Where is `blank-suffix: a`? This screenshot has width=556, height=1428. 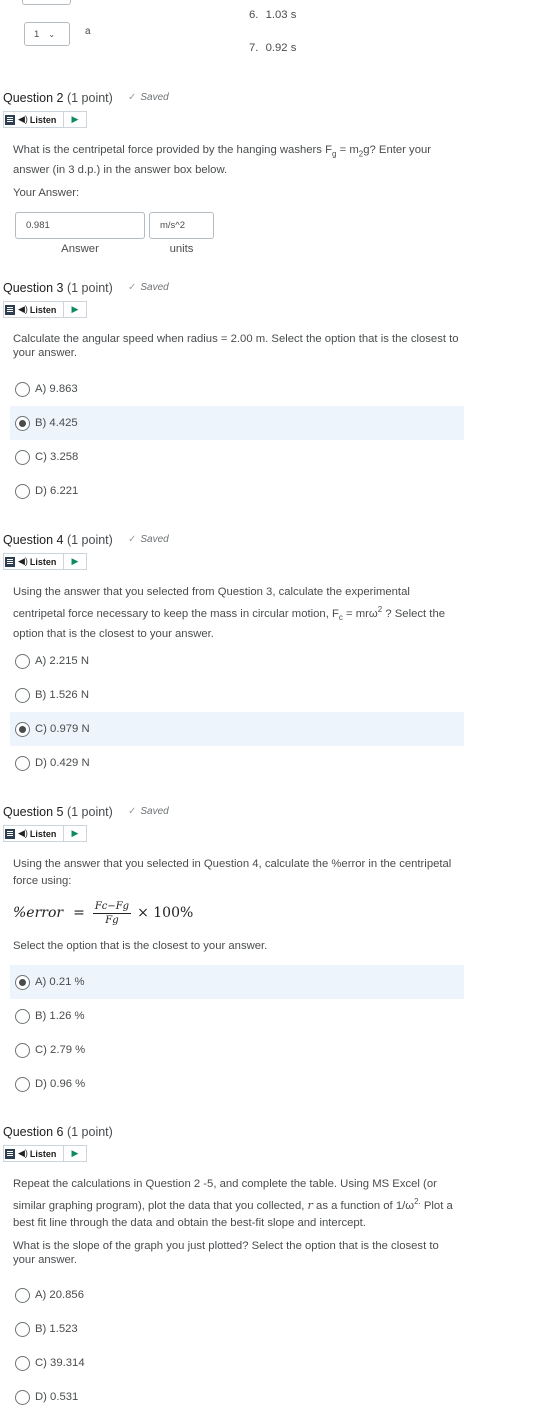
blank-suffix: a is located at coordinates (88, 31).